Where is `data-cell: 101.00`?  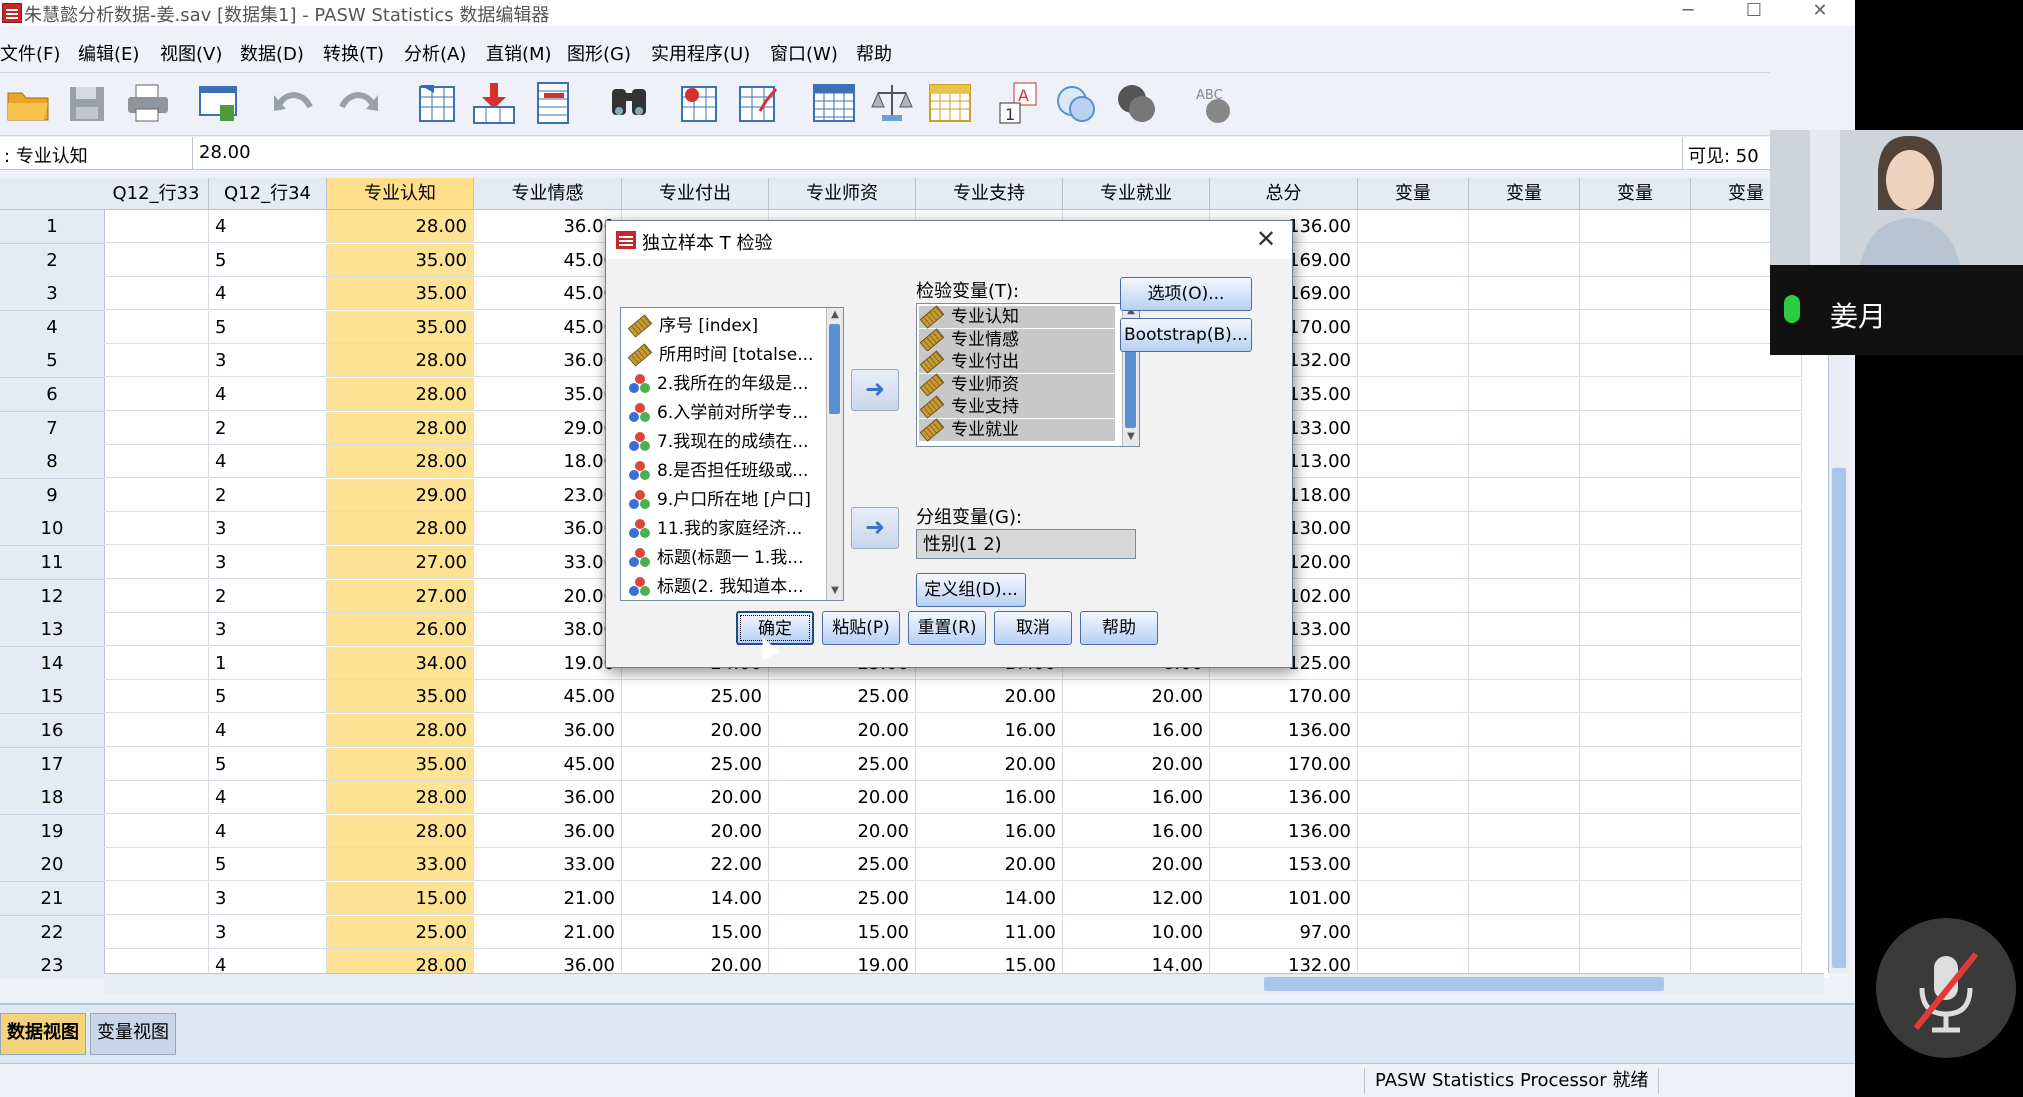 data-cell: 101.00 is located at coordinates (1284, 898).